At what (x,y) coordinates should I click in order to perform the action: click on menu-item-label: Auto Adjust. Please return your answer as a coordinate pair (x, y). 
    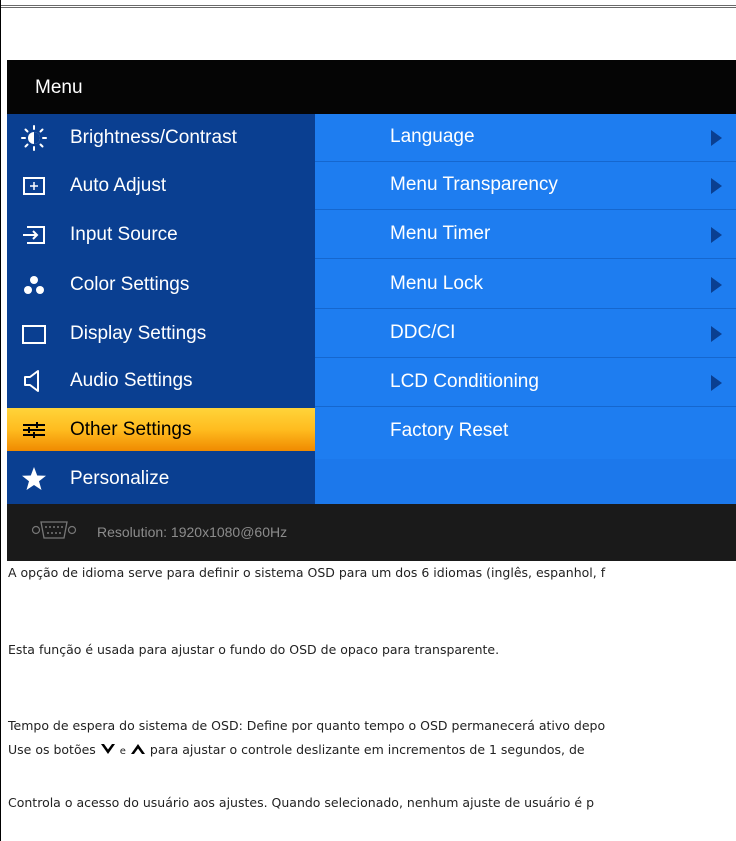
    Looking at the image, I should click on (118, 185).